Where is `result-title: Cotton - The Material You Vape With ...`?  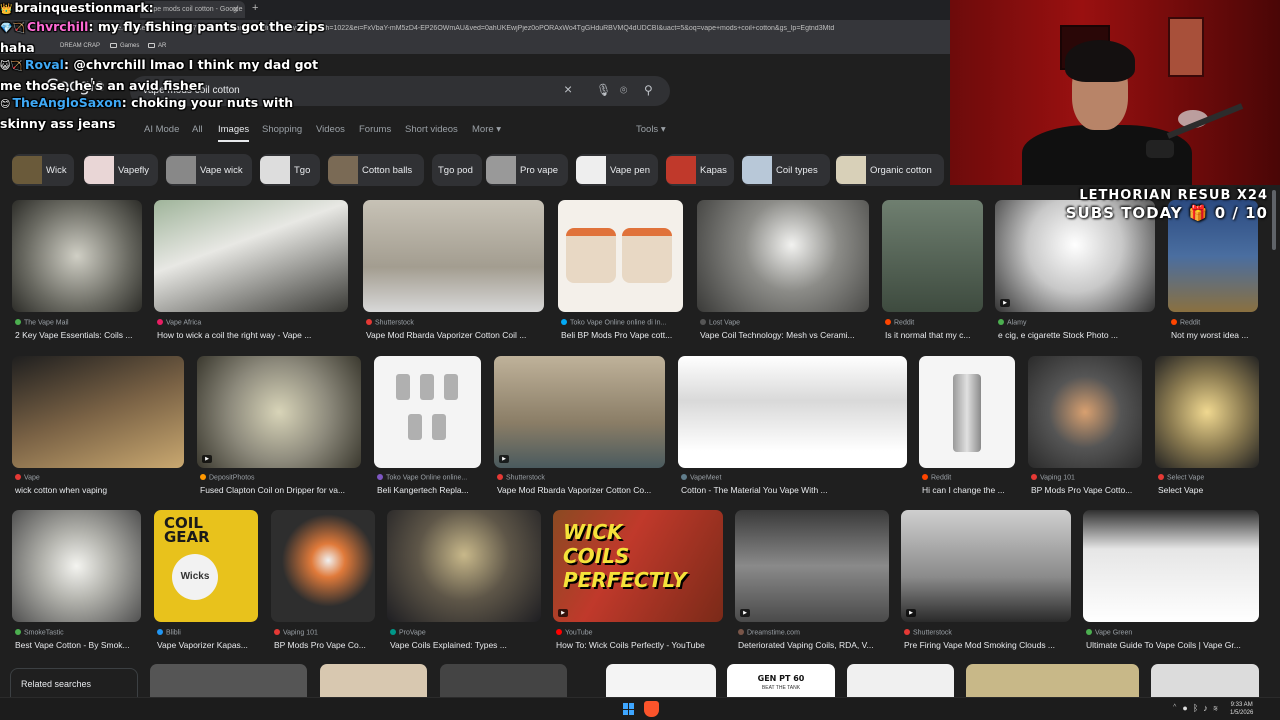
result-title: Cotton - The Material You Vape With ... is located at coordinates (794, 490).